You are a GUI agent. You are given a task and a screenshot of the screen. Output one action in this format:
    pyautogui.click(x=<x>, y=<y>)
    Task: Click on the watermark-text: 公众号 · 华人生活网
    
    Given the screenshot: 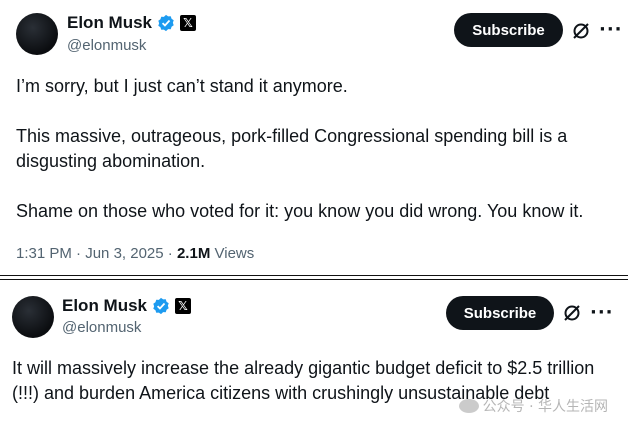 What is the action you would take?
    pyautogui.click(x=545, y=407)
    